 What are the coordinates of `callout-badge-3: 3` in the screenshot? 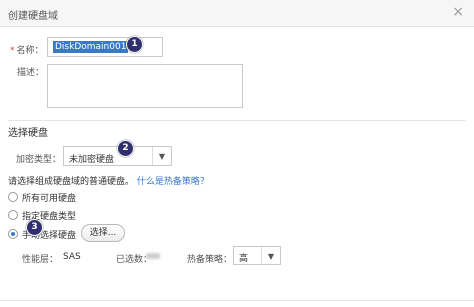 It's located at (34, 227).